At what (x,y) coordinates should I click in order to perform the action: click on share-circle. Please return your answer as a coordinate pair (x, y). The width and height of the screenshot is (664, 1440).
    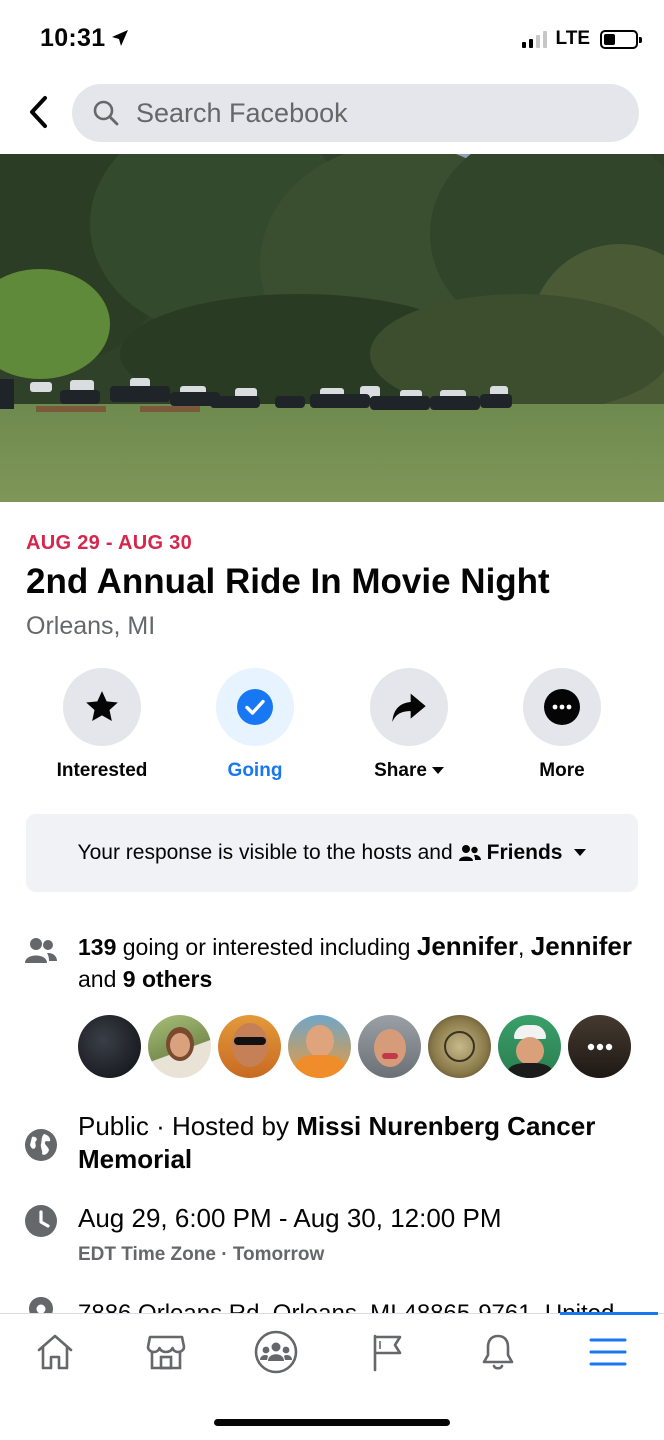
    Looking at the image, I should click on (409, 707).